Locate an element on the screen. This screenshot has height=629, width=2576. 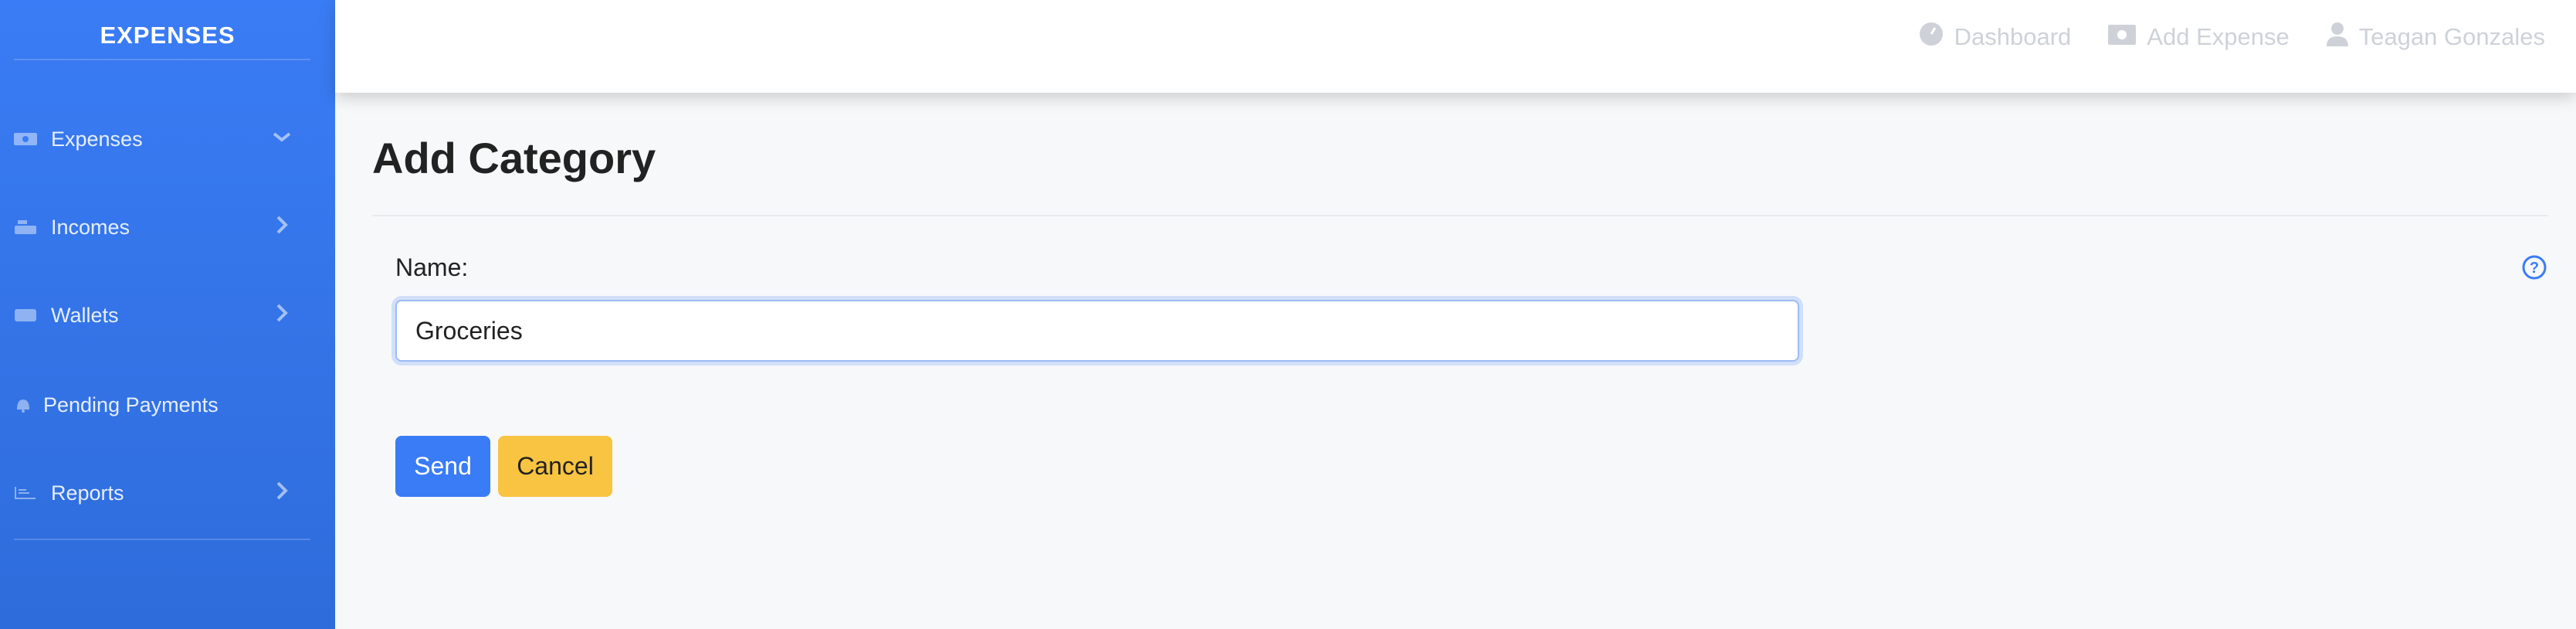
user-icon is located at coordinates (2337, 37).